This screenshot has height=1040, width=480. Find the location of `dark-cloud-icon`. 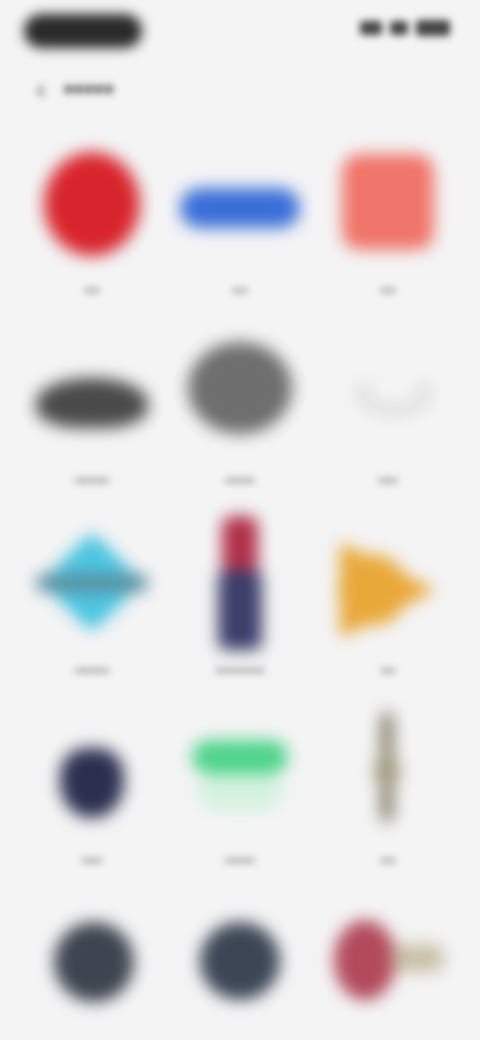

dark-cloud-icon is located at coordinates (92, 396).